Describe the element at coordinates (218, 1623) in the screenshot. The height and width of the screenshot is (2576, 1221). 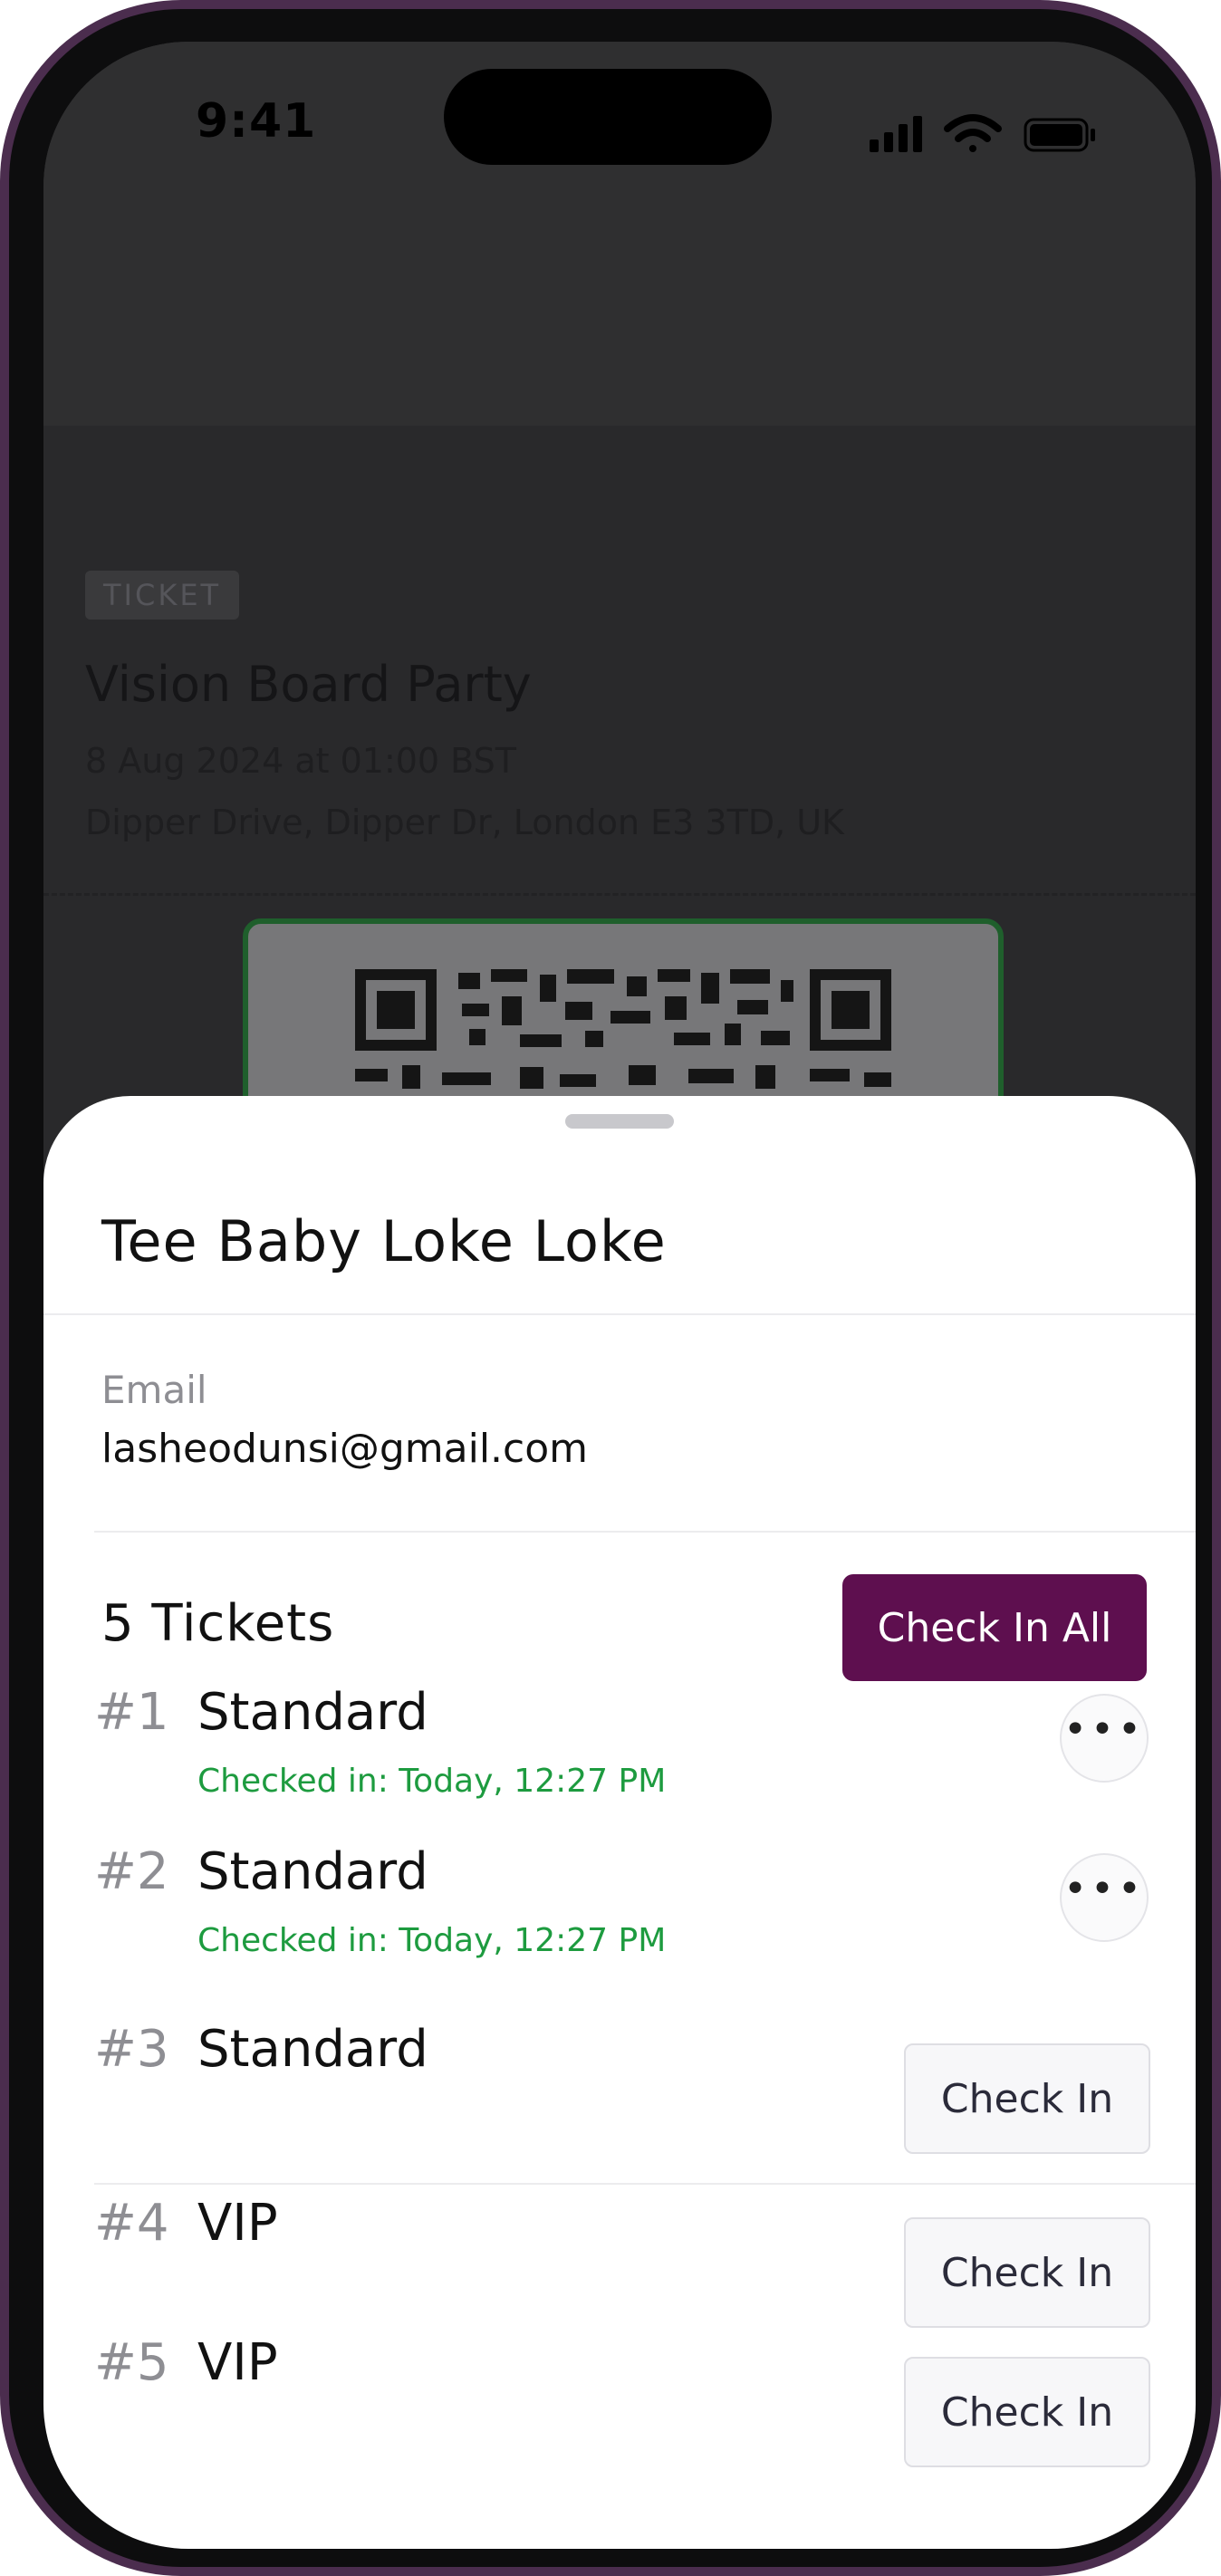
I see `tickets-count: 5 Tickets` at that location.